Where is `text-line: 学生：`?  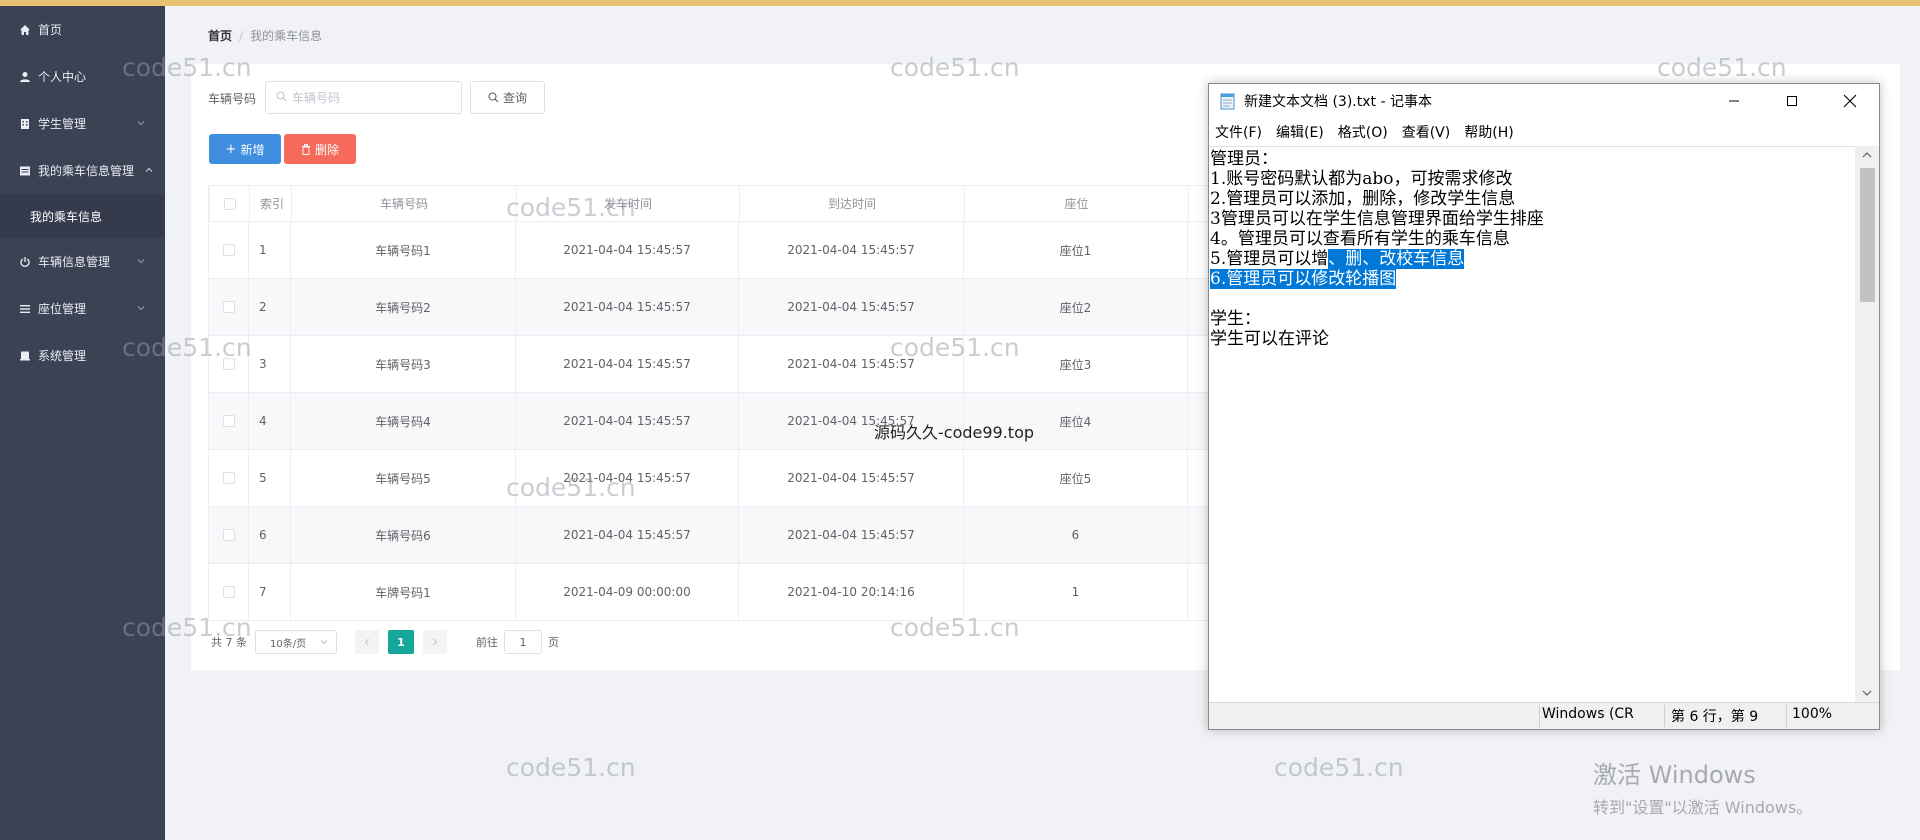 text-line: 学生： is located at coordinates (1235, 319).